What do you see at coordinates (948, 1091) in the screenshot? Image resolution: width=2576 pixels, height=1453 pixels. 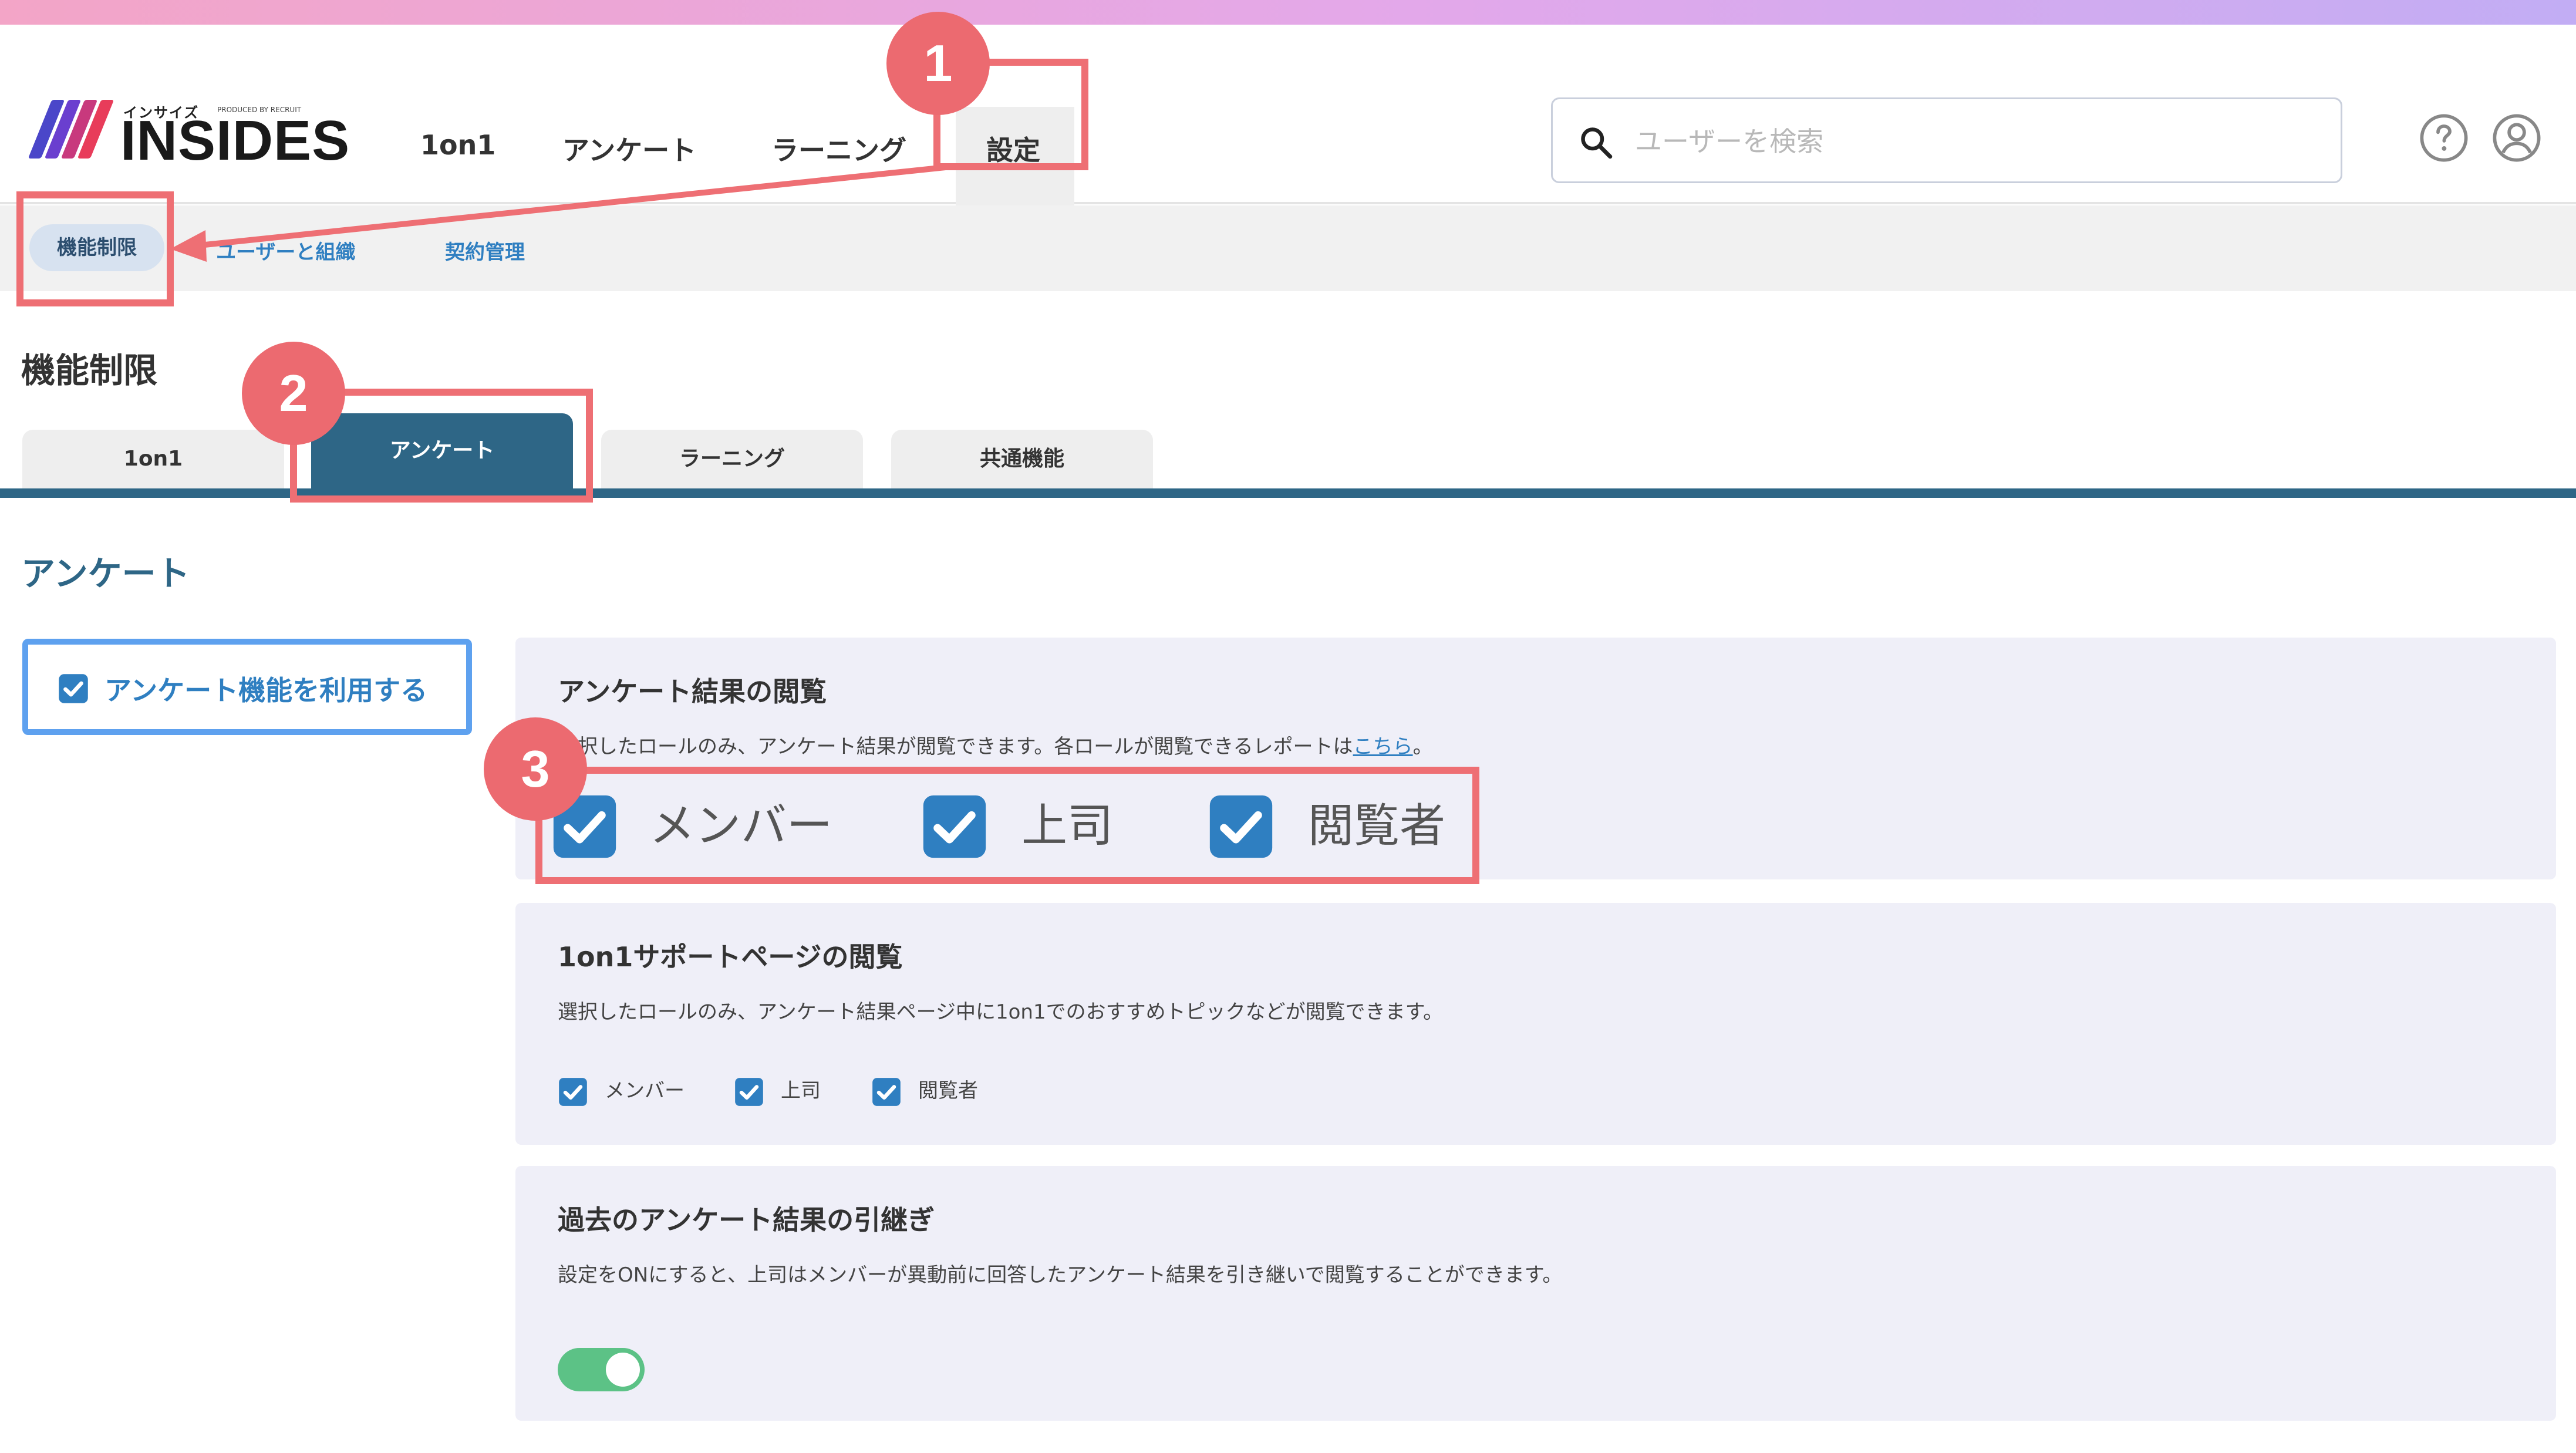 I see `support-viewer-label: 閲覧者` at bounding box center [948, 1091].